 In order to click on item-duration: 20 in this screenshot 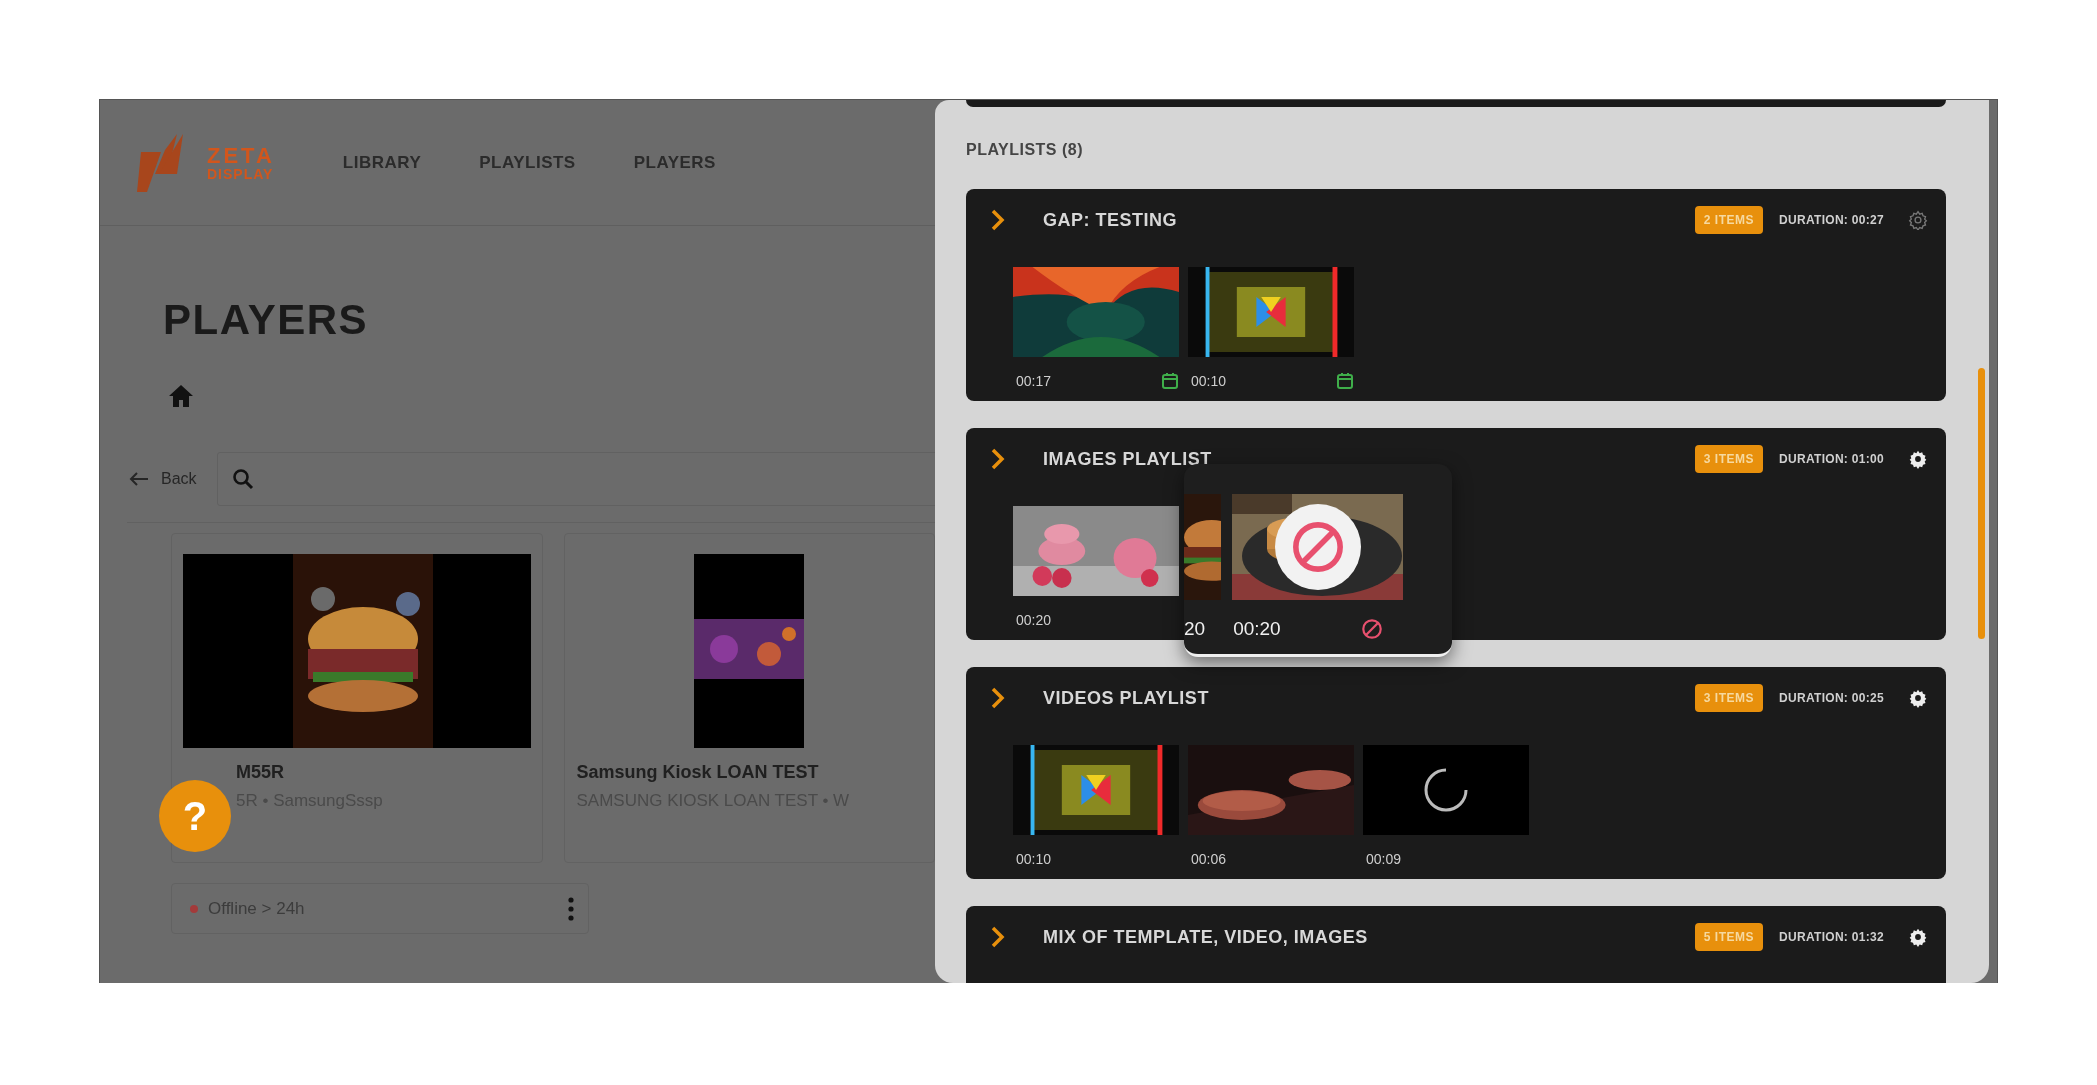, I will do `click(1195, 629)`.